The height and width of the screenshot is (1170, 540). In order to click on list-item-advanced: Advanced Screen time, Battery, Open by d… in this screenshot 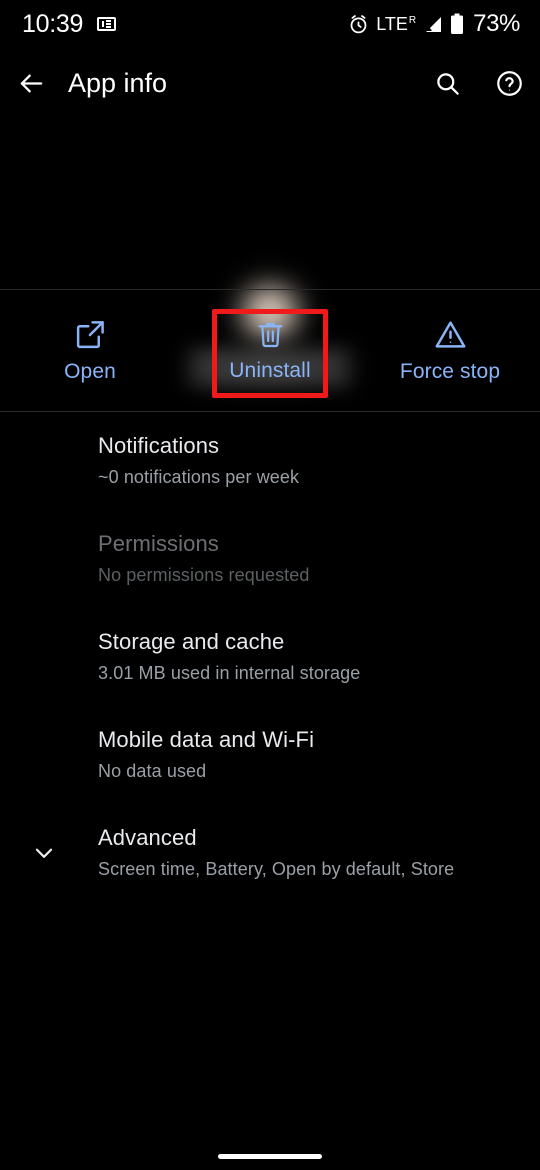, I will do `click(270, 853)`.